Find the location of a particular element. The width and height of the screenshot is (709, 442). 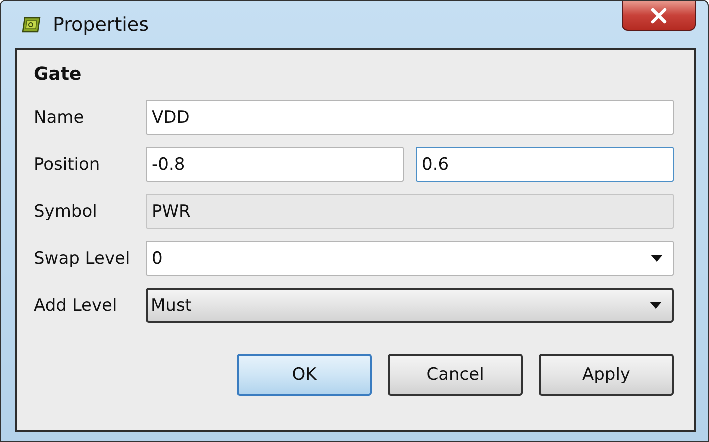

text-field: 0.6 is located at coordinates (545, 164).